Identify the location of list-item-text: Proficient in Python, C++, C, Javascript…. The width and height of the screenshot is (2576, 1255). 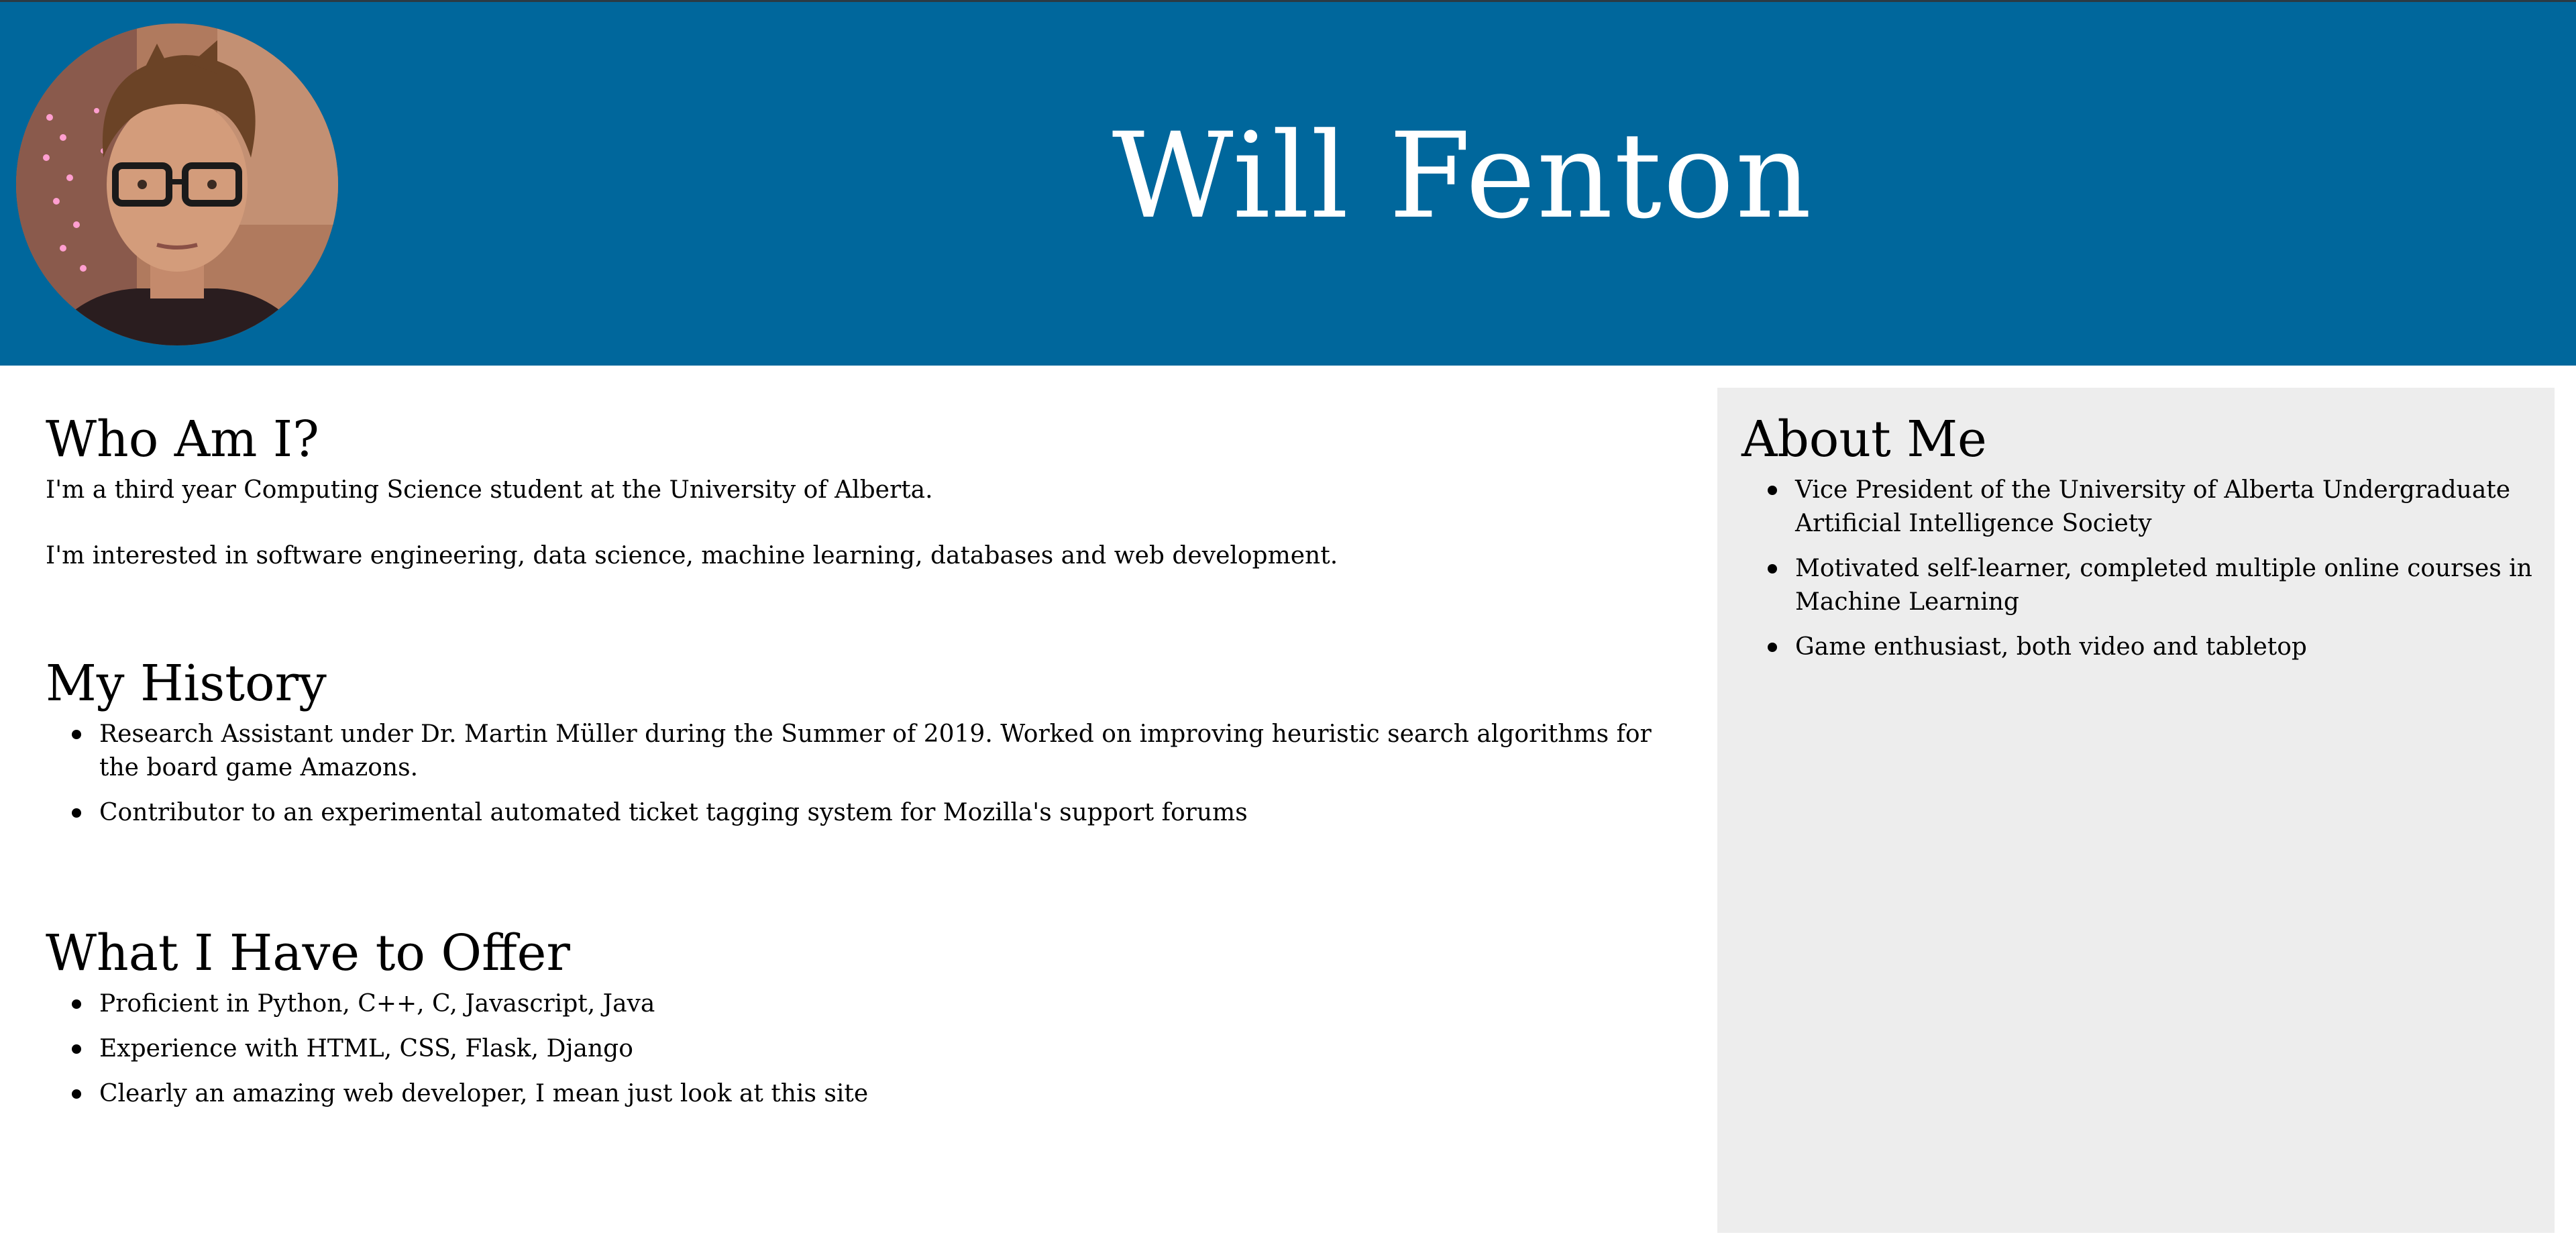
(377, 1004).